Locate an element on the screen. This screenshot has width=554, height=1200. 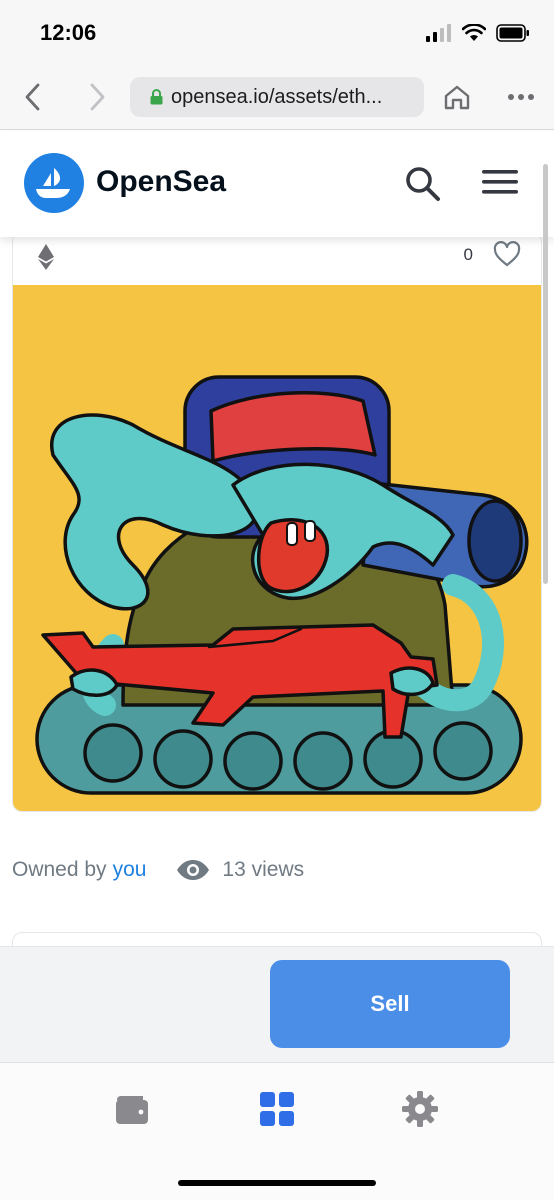
gear-icon is located at coordinates (420, 1109).